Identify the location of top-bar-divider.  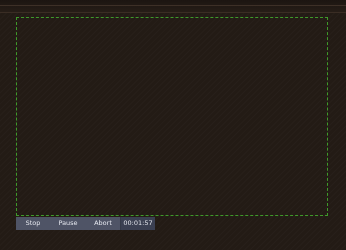
(173, 5).